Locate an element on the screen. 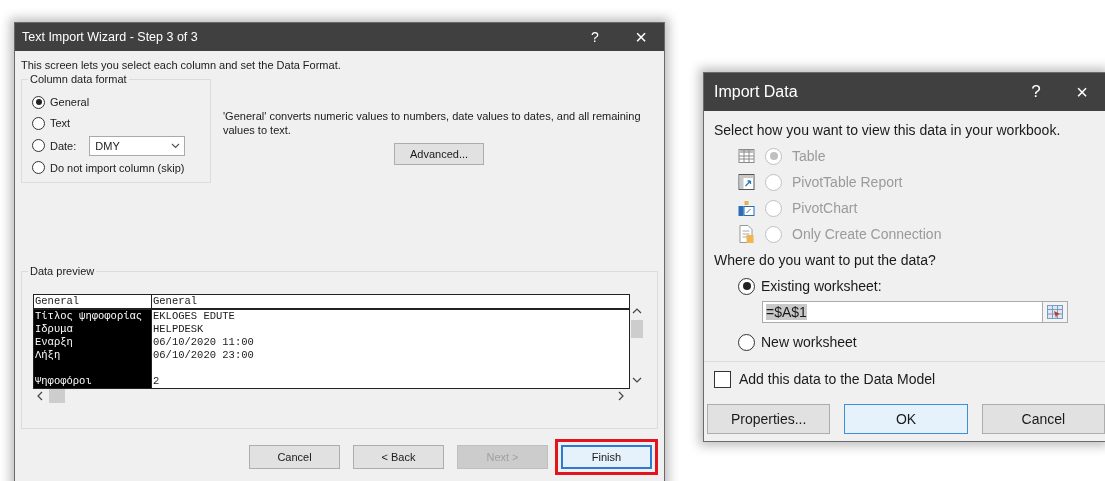 The width and height of the screenshot is (1105, 481). table-cell: Λήξη is located at coordinates (93, 355).